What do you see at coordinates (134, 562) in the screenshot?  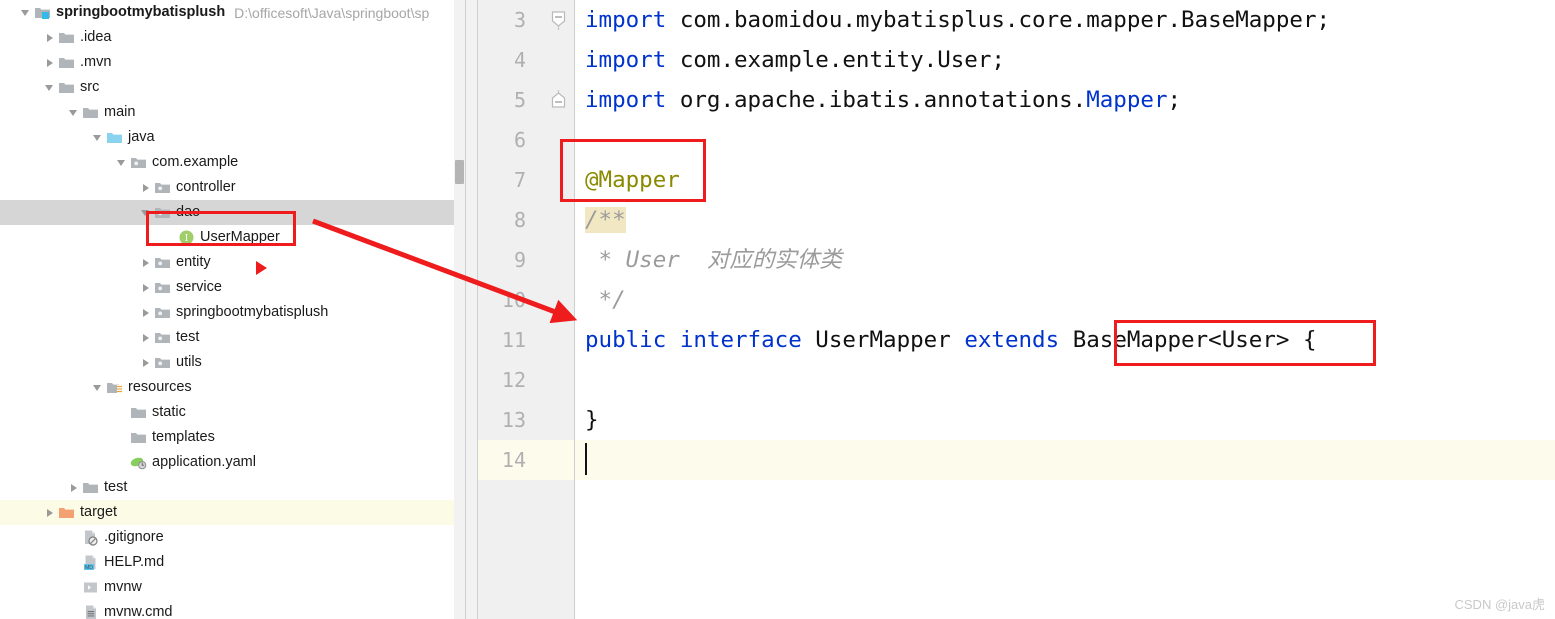 I see `tree-item-label: HELP.md` at bounding box center [134, 562].